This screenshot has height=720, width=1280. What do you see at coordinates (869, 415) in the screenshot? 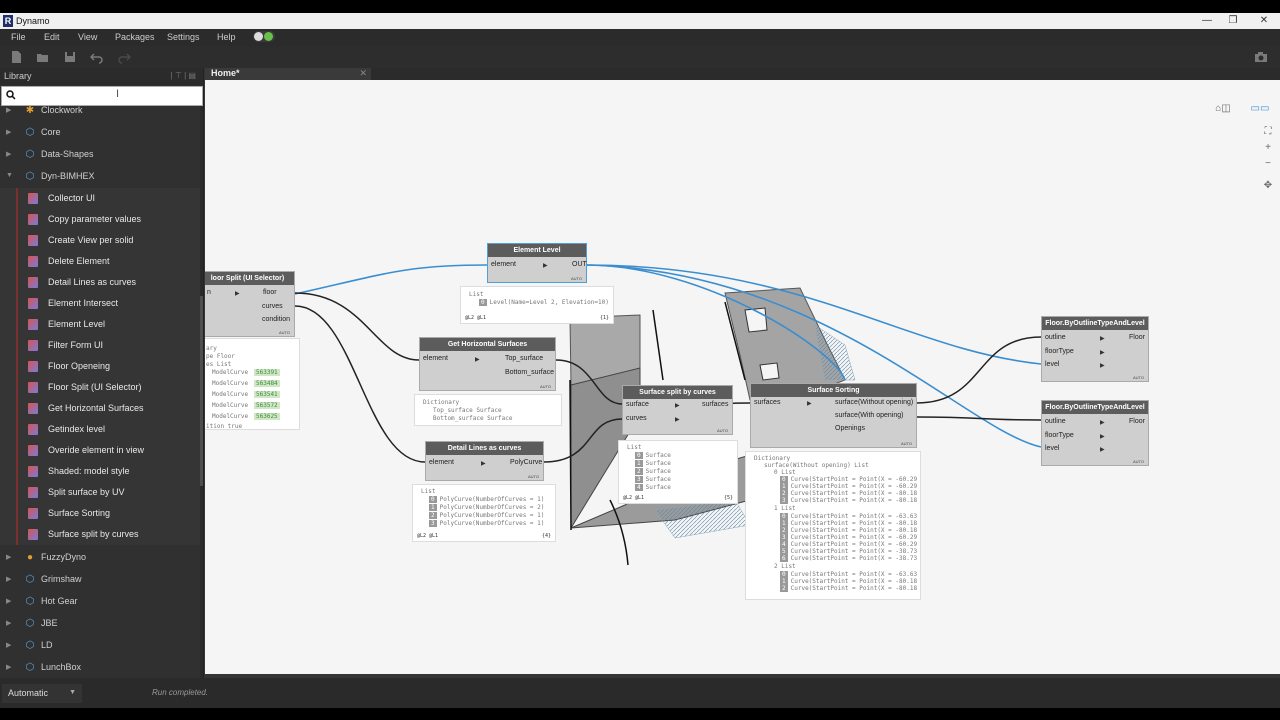
I see `node-output-port: surface(With opening)` at bounding box center [869, 415].